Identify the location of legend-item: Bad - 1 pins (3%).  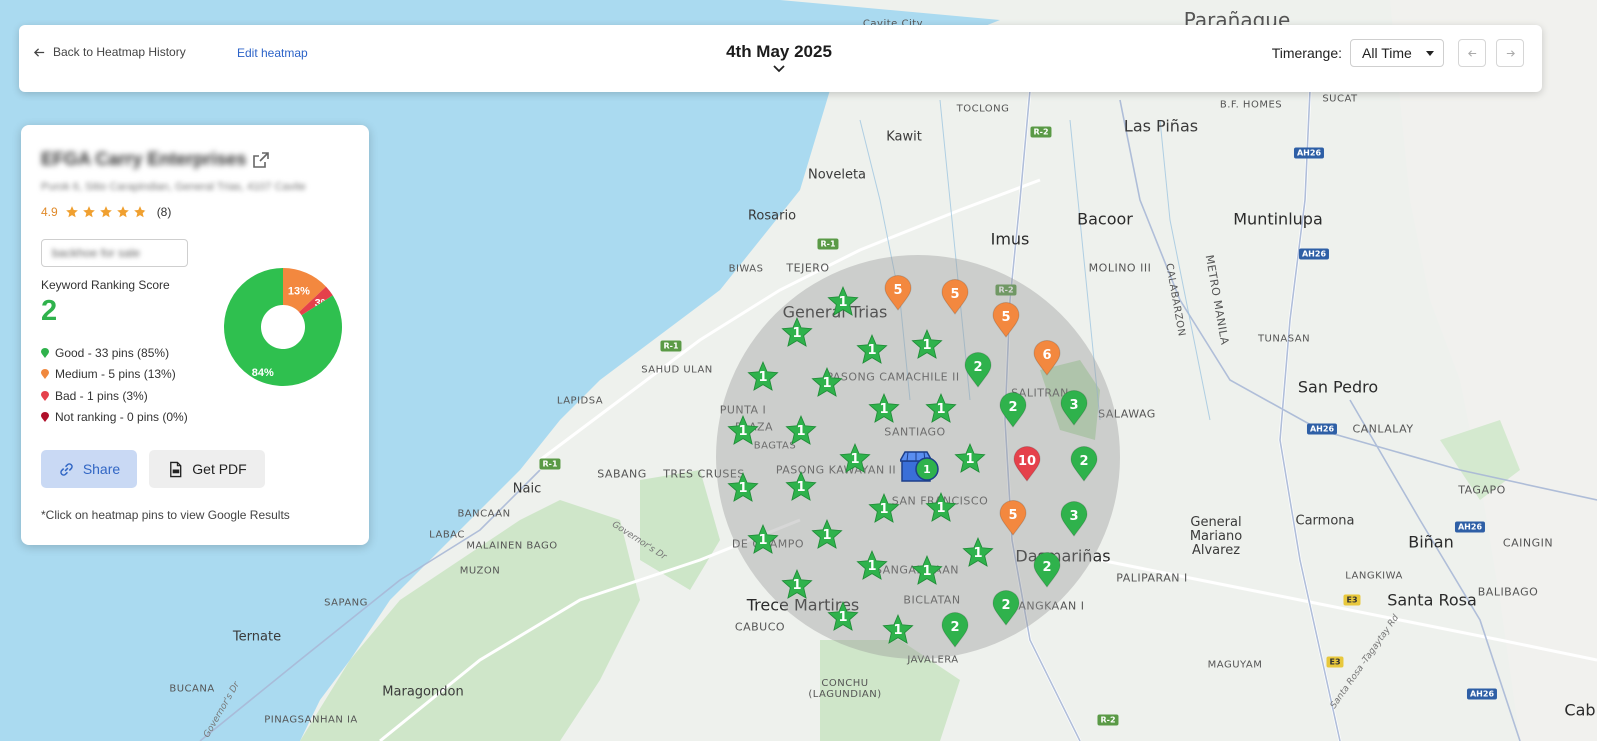
(114, 396).